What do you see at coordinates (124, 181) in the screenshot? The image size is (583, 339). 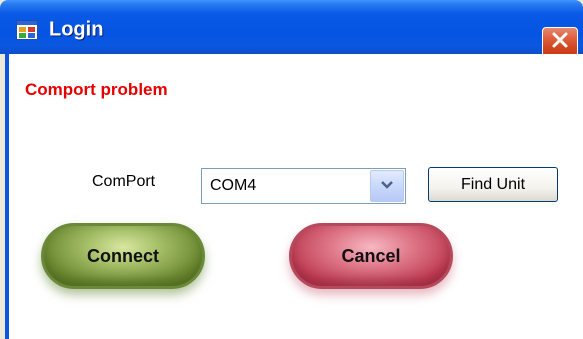 I see `comport-label: ComPort` at bounding box center [124, 181].